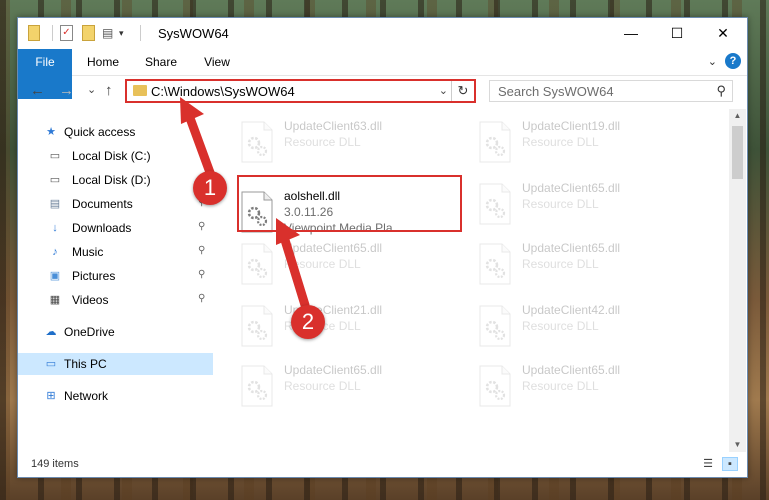 Image resolution: width=769 pixels, height=500 pixels. What do you see at coordinates (349, 203) in the screenshot?
I see `file-highlight-box` at bounding box center [349, 203].